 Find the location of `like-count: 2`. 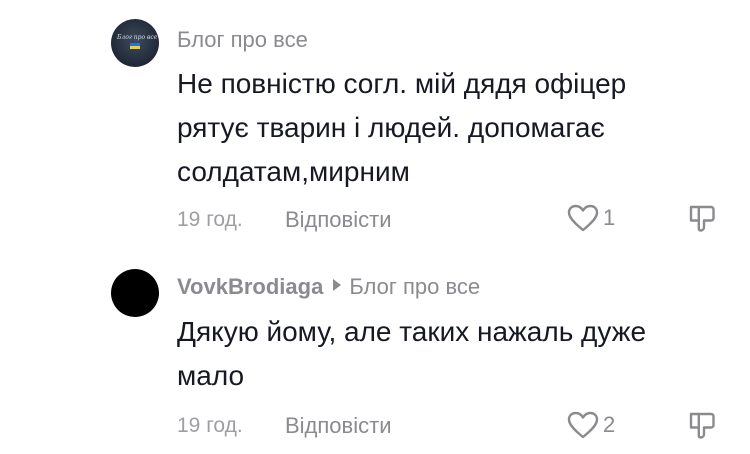

like-count: 2 is located at coordinates (609, 424).